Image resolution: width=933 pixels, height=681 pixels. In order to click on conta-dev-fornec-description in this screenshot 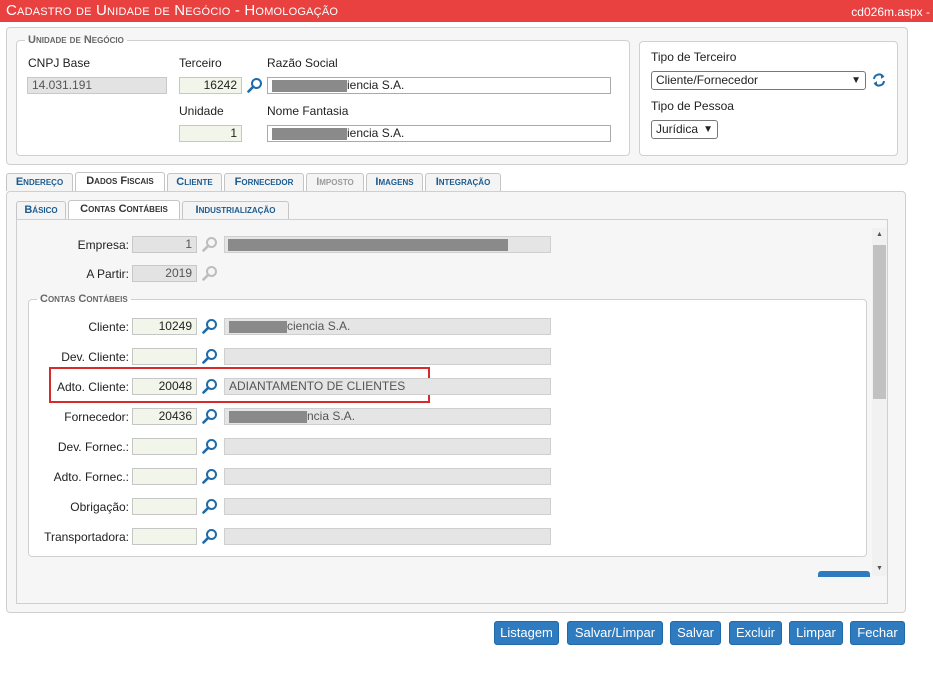, I will do `click(387, 446)`.